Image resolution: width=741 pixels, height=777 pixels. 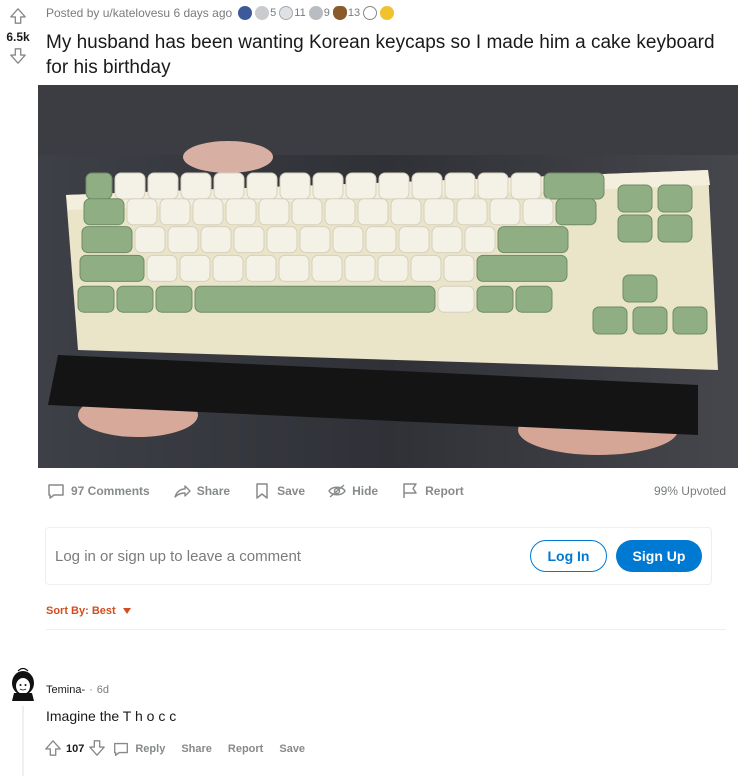 I want to click on comment-body: Imagine the T h o c c, so click(x=111, y=716).